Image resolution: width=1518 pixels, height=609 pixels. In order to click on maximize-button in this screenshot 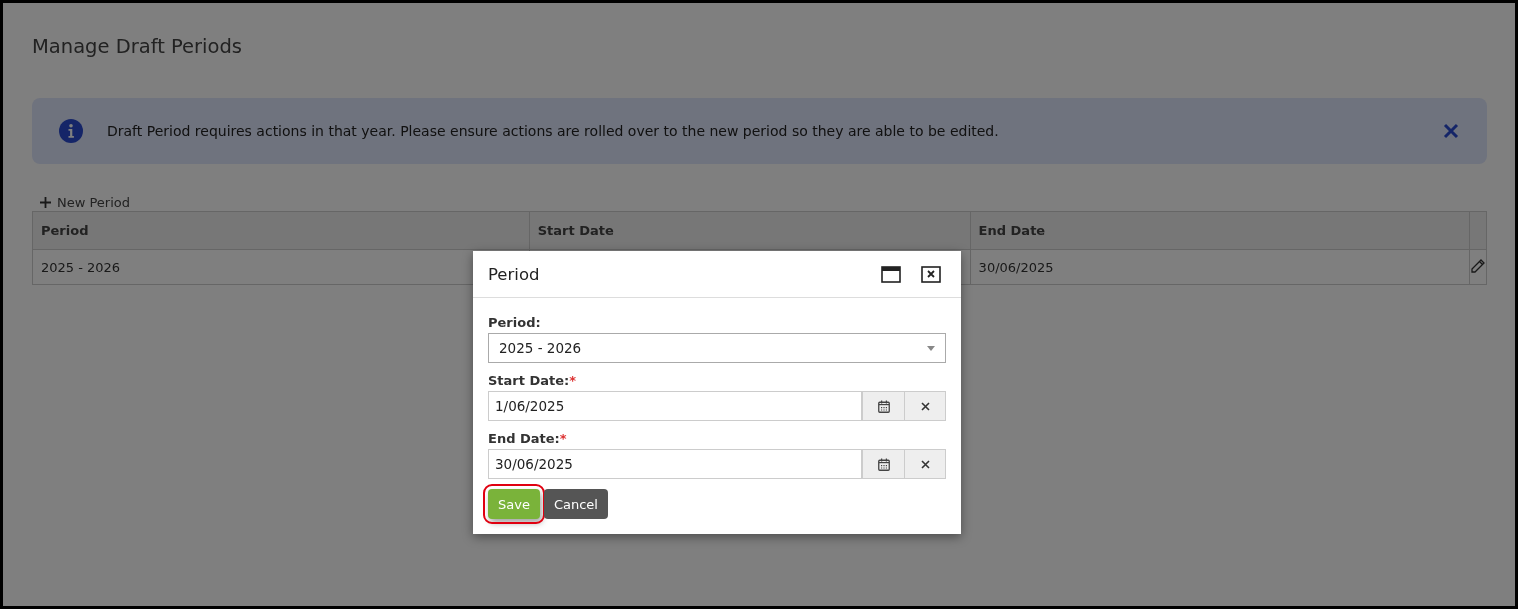, I will do `click(891, 274)`.